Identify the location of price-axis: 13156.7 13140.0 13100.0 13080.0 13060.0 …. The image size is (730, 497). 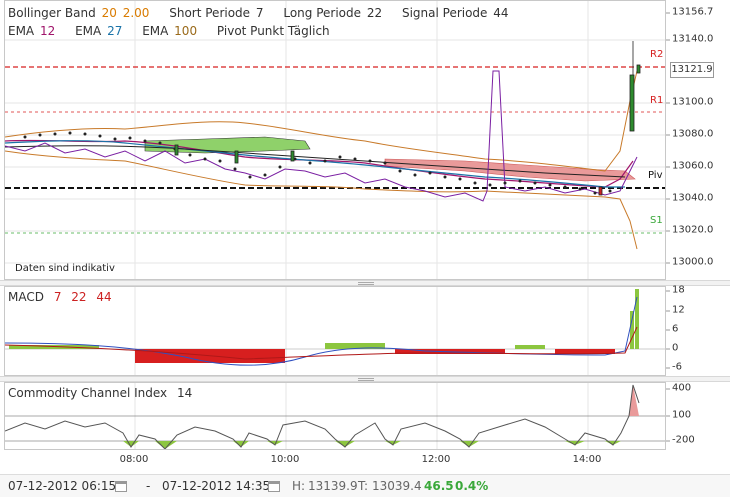
(697, 140).